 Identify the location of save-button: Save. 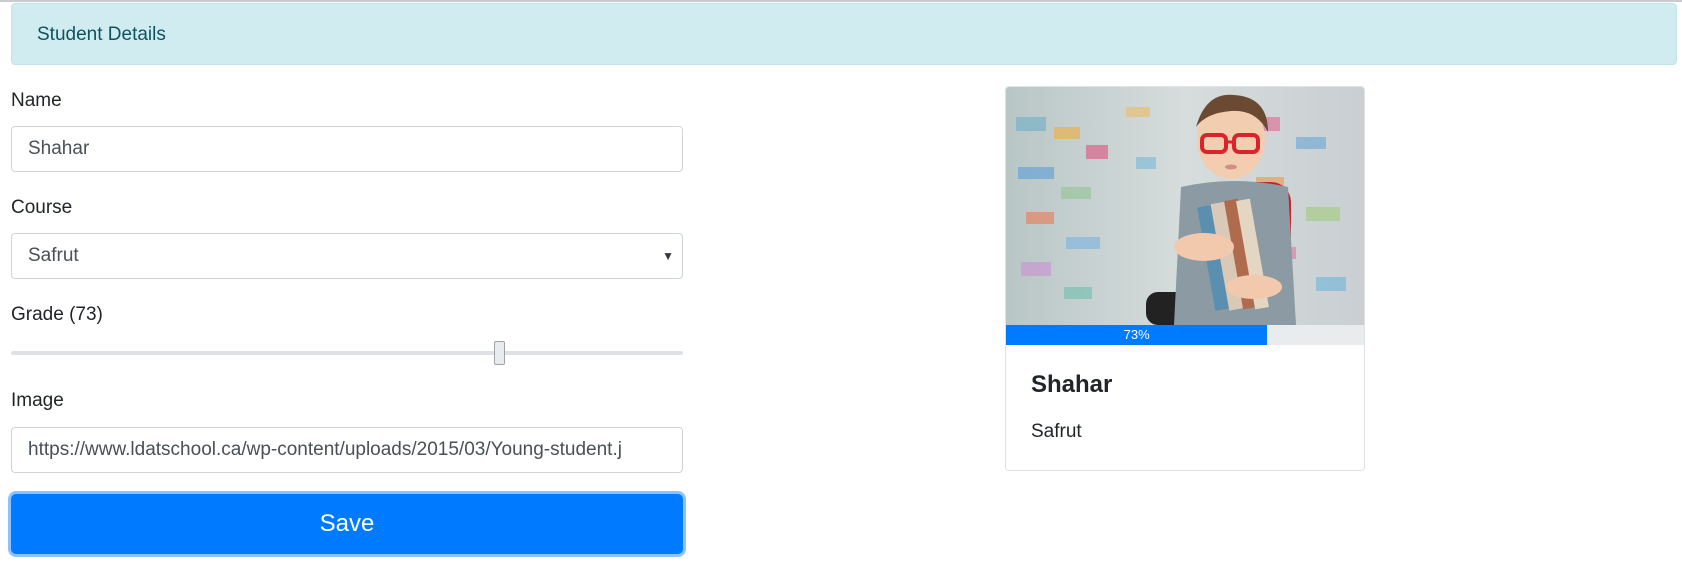
(347, 524).